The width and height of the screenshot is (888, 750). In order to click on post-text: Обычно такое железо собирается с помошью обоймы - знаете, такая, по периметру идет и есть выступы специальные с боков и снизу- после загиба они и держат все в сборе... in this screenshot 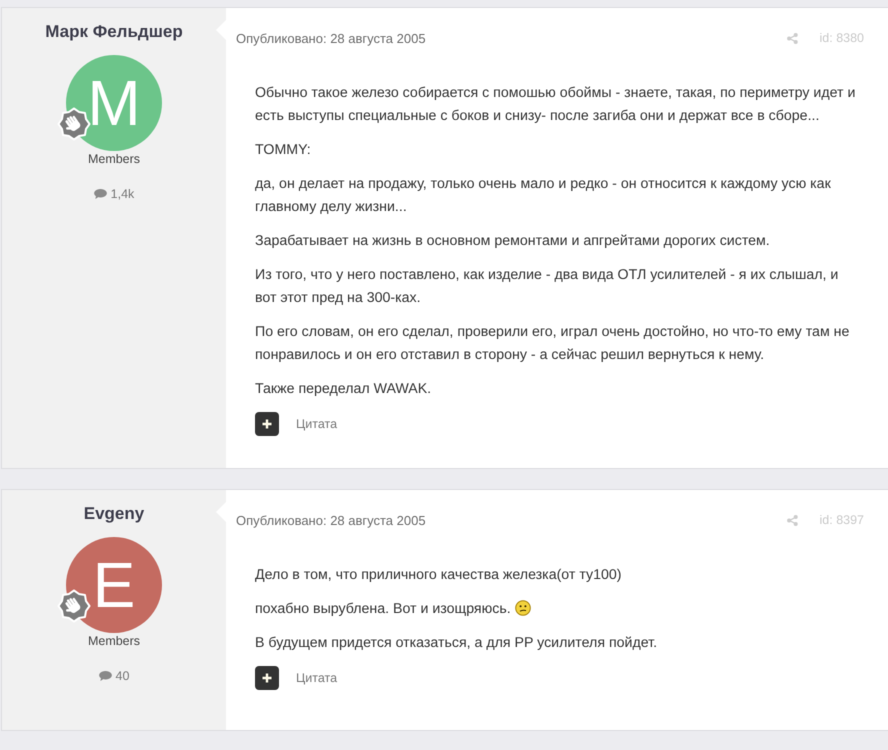, I will do `click(555, 104)`.